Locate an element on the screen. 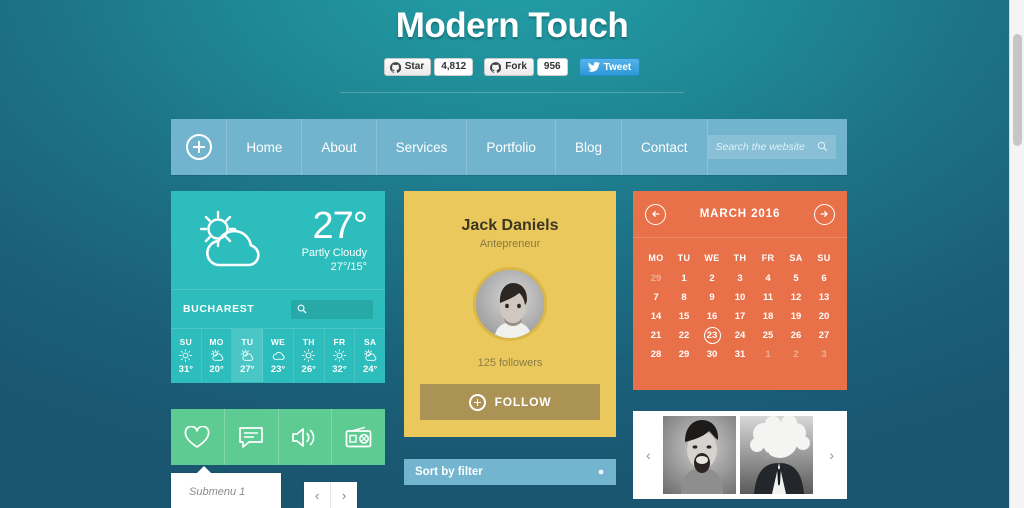 Image resolution: width=1024 pixels, height=508 pixels. social-item-favorite is located at coordinates (198, 437).